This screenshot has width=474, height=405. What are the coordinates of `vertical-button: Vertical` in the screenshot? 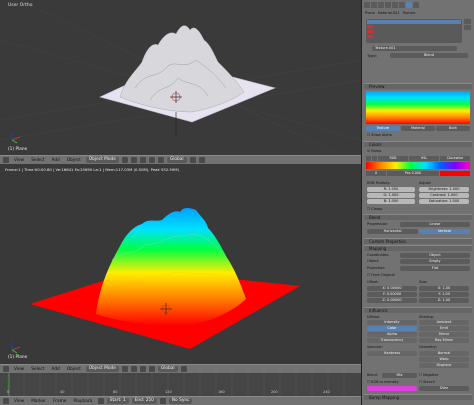 It's located at (444, 231).